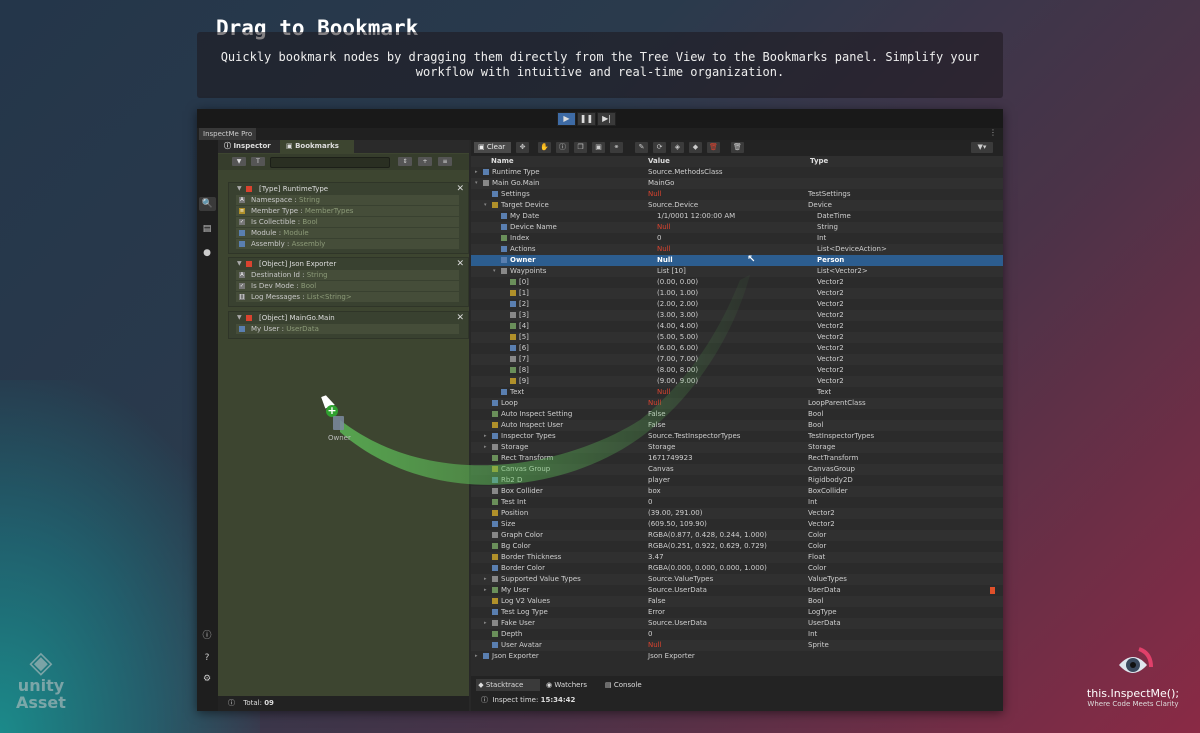 Image resolution: width=1200 pixels, height=733 pixels. What do you see at coordinates (338, 423) in the screenshot?
I see `document-icon` at bounding box center [338, 423].